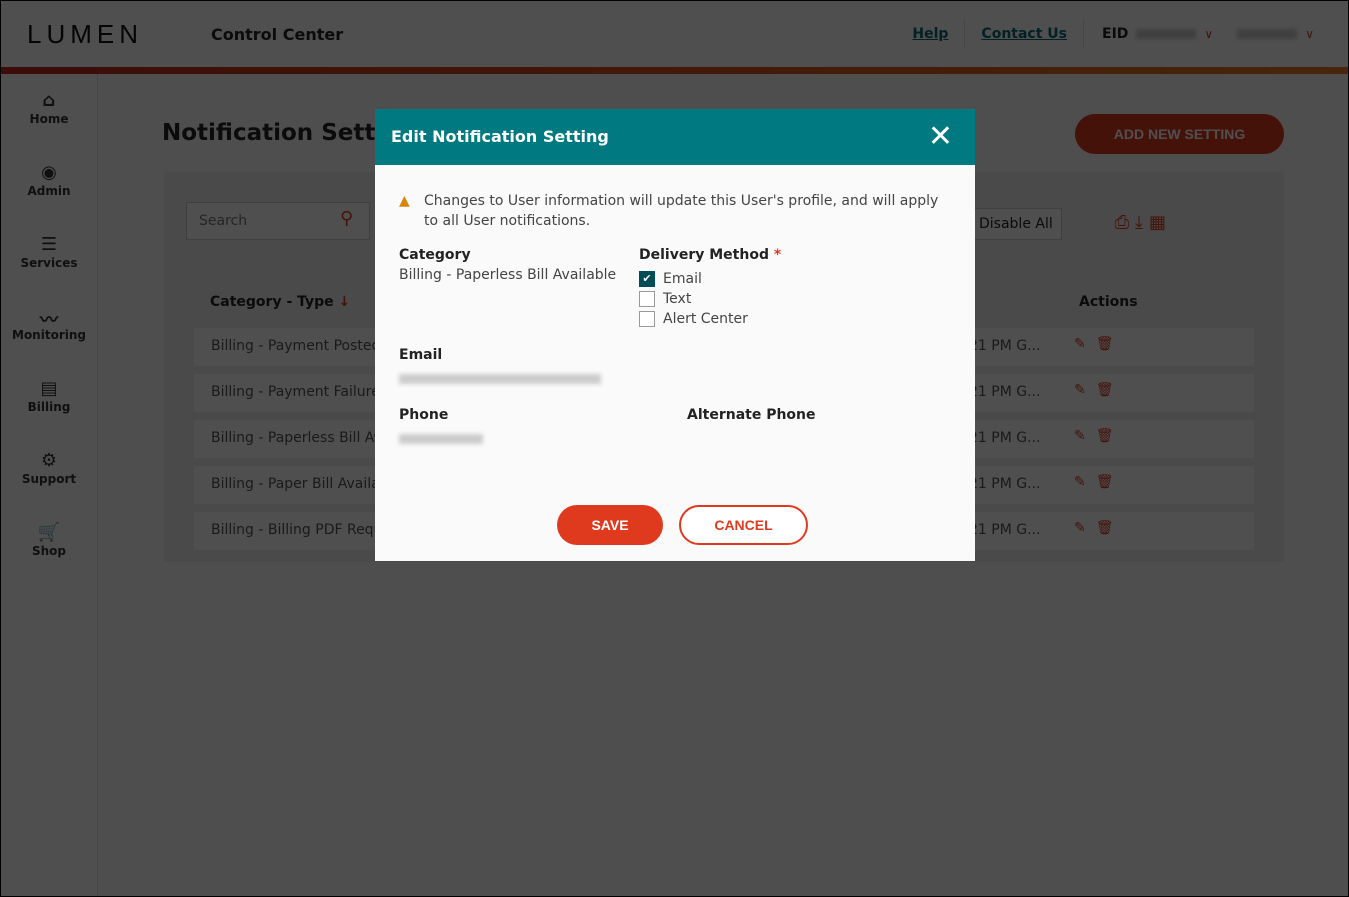 The image size is (1349, 897). I want to click on support-icon: ⚙, so click(49, 460).